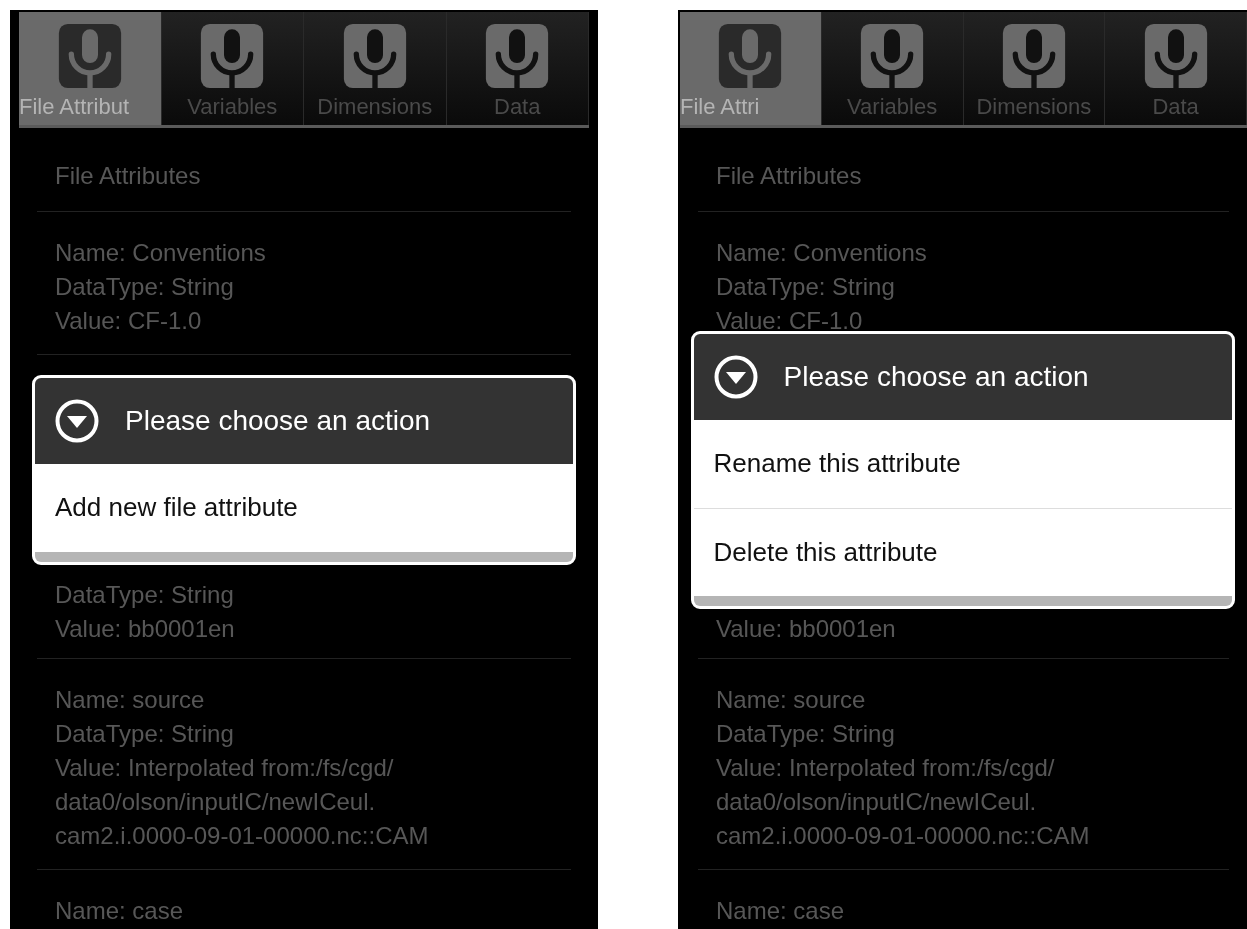 This screenshot has height=929, width=1247. What do you see at coordinates (75, 107) in the screenshot?
I see `tab-label: File Attribut` at bounding box center [75, 107].